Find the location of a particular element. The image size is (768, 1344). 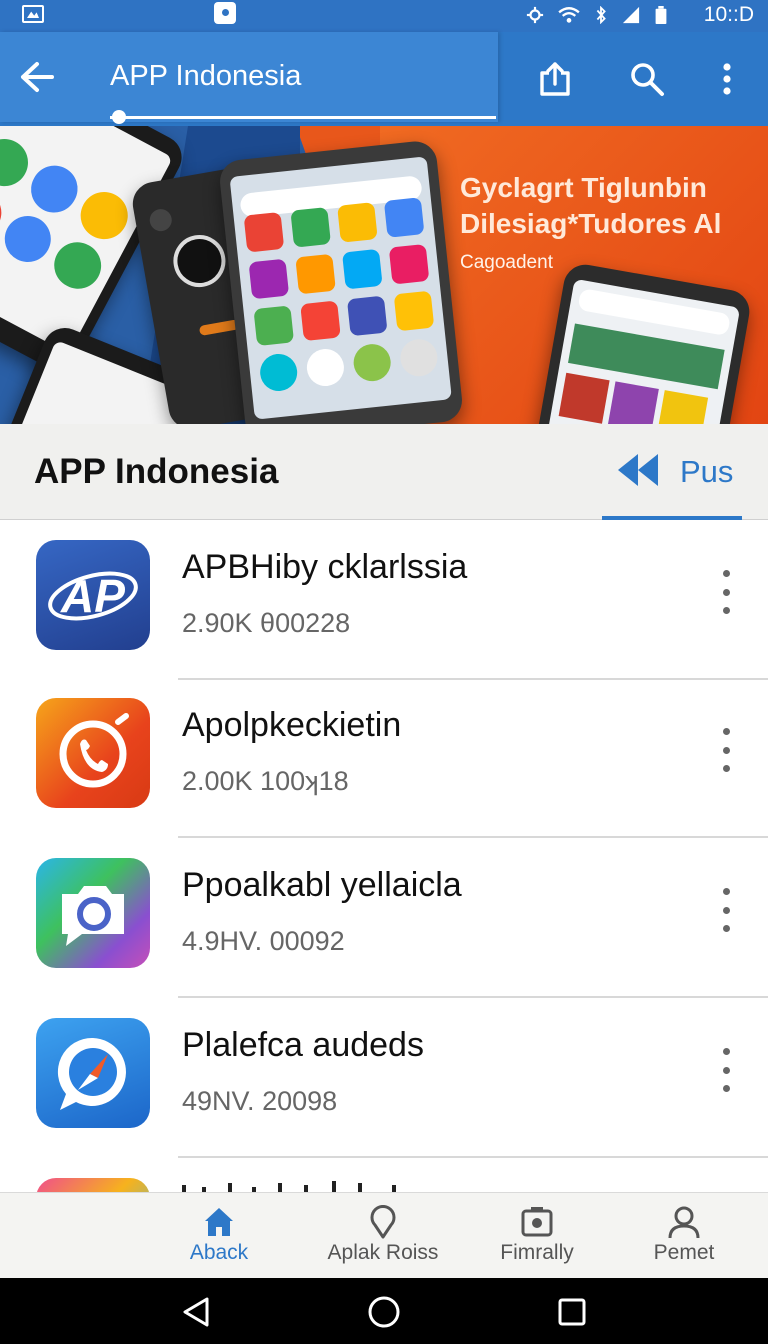

photo-icon is located at coordinates (537, 1222).